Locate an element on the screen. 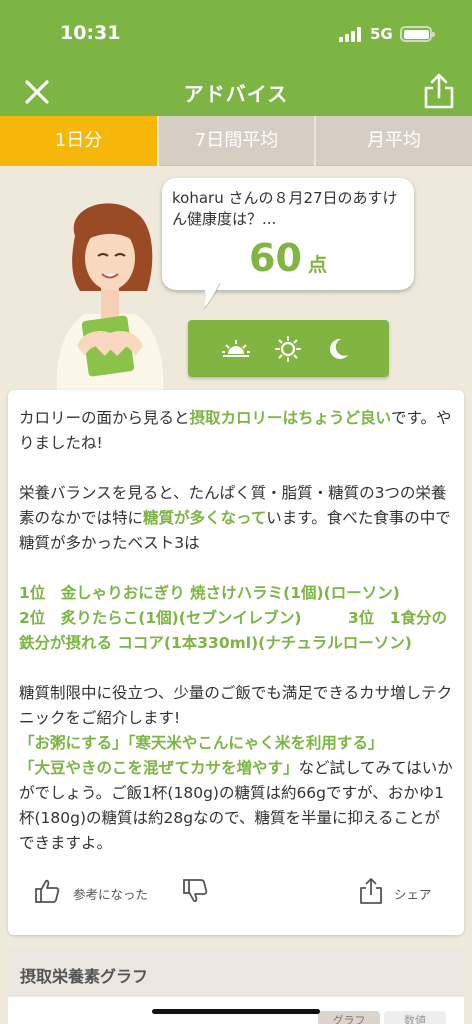  sun-icon is located at coordinates (288, 349).